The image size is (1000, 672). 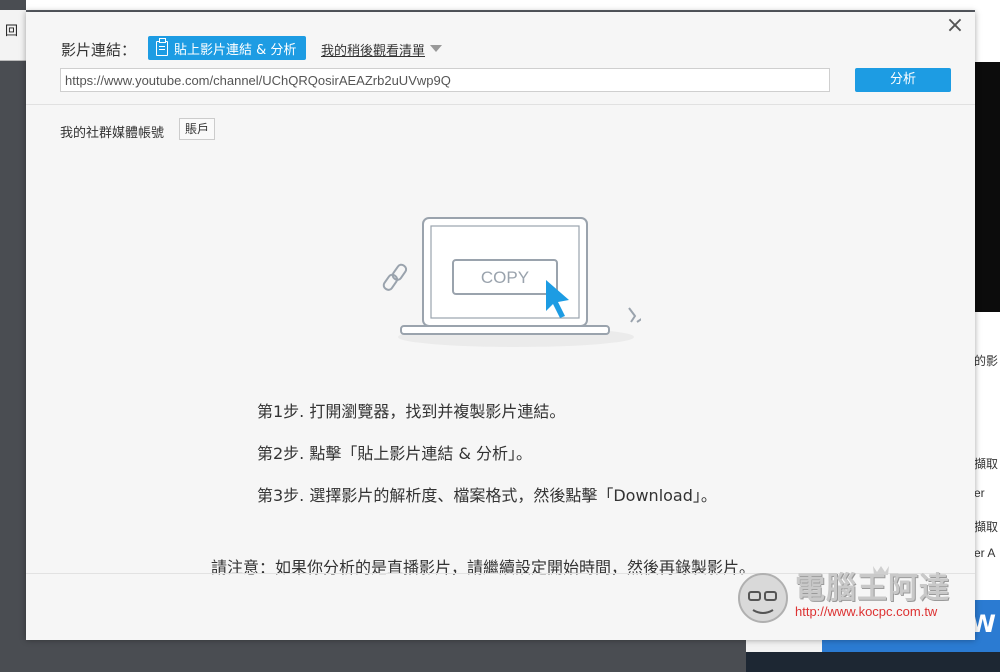 What do you see at coordinates (866, 611) in the screenshot?
I see `watermark-url: http://www.kocpc.com.tw` at bounding box center [866, 611].